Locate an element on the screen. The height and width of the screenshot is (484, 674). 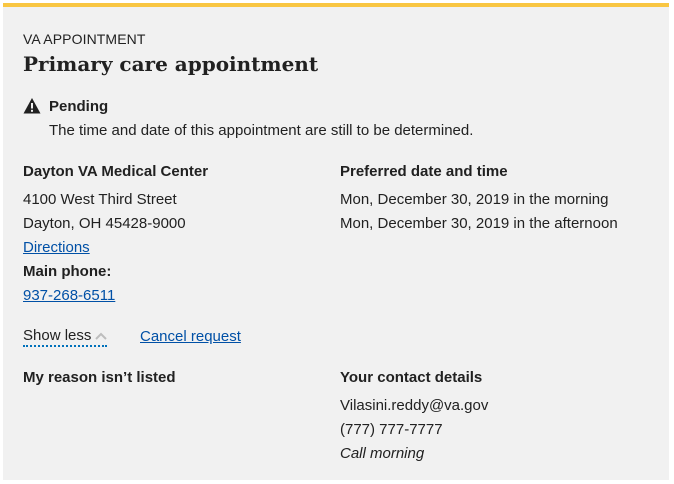
facility-address-line1: 4100 West Third Street is located at coordinates (100, 199).